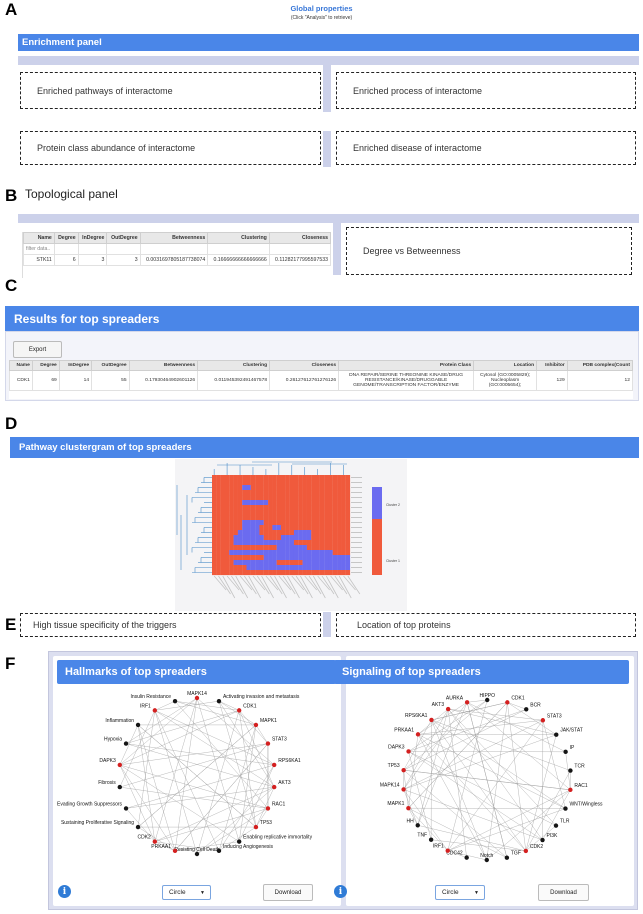  I want to click on signaling-layout-select: Circle ▼, so click(460, 892).